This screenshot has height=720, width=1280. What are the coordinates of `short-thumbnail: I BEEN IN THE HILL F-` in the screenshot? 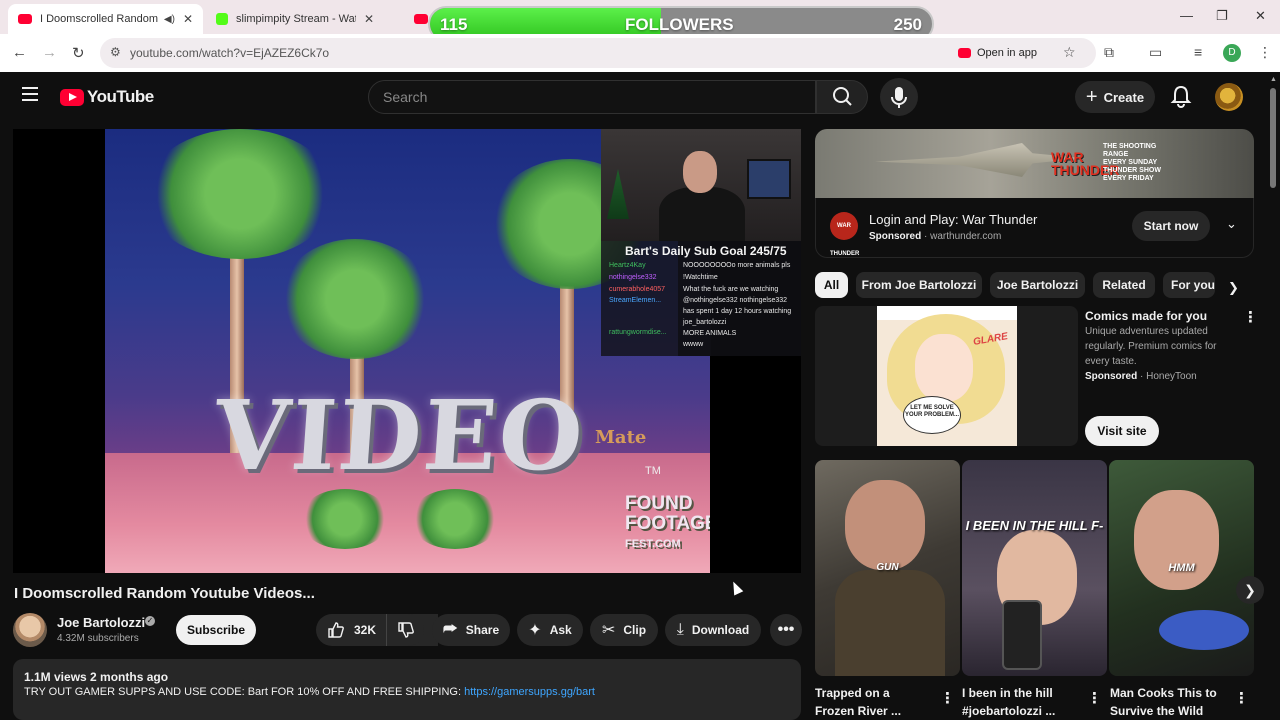 It's located at (1034, 568).